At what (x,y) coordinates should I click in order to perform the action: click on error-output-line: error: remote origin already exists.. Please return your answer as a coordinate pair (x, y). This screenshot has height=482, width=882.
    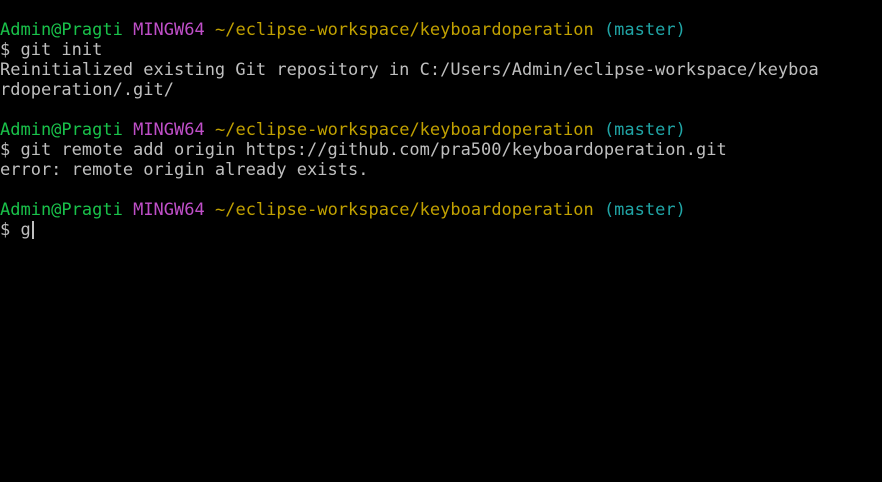
    Looking at the image, I should click on (184, 170).